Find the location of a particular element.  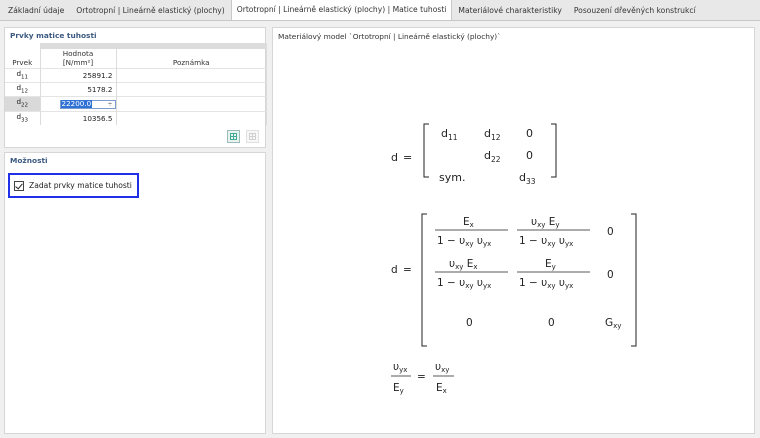

value-cell: 10356.5 is located at coordinates (78, 118).